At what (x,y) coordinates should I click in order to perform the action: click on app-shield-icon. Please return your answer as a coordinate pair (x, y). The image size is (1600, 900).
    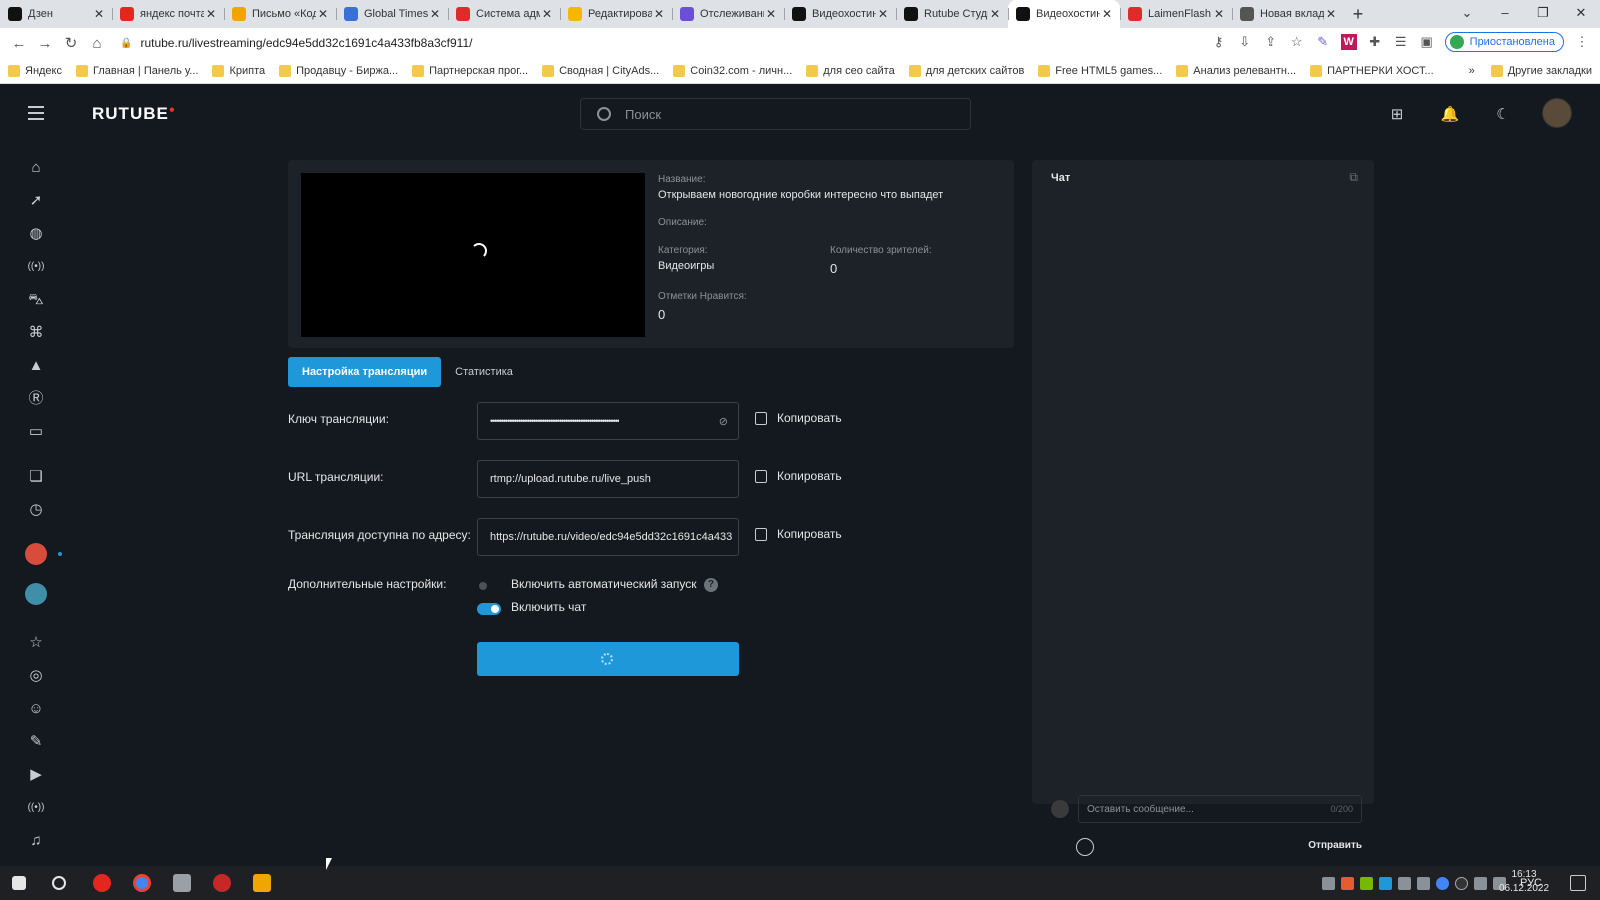
    Looking at the image, I should click on (182, 883).